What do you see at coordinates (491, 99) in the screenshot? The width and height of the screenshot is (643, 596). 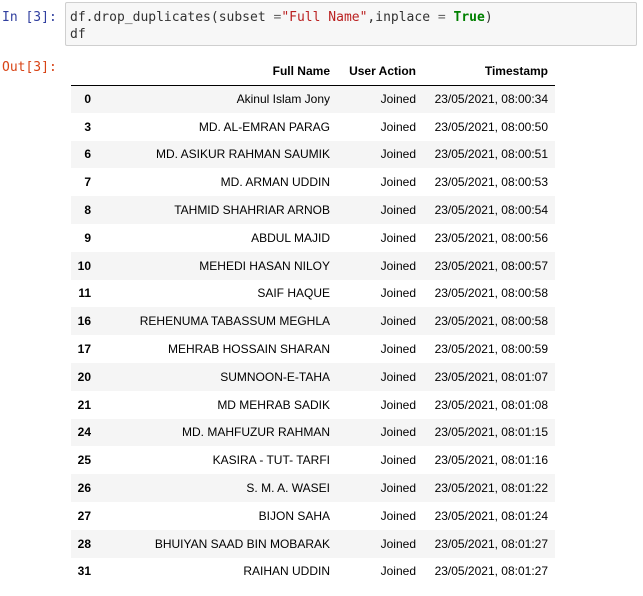 I see `cell-timestamp: 23/05/2021, 08:00:34` at bounding box center [491, 99].